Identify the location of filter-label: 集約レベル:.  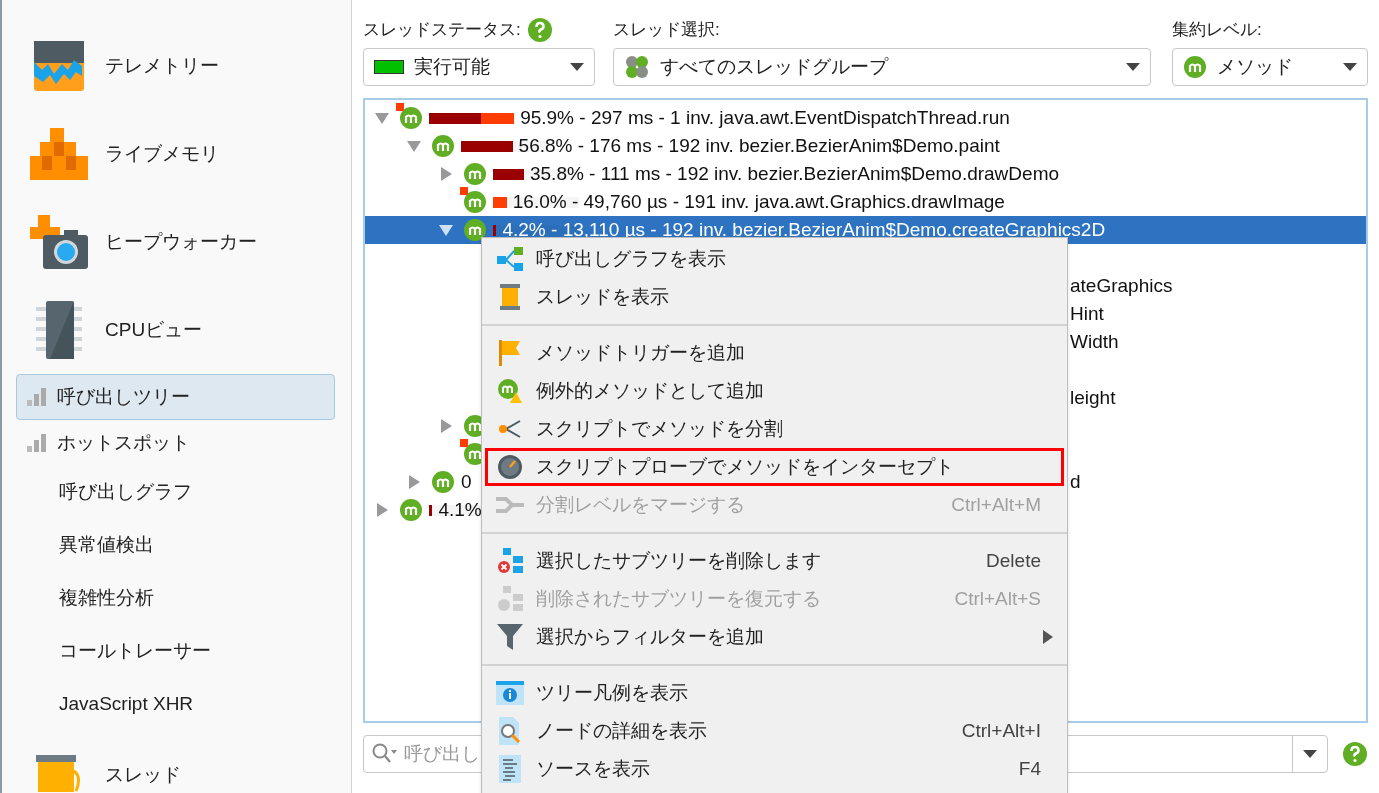
(1217, 30).